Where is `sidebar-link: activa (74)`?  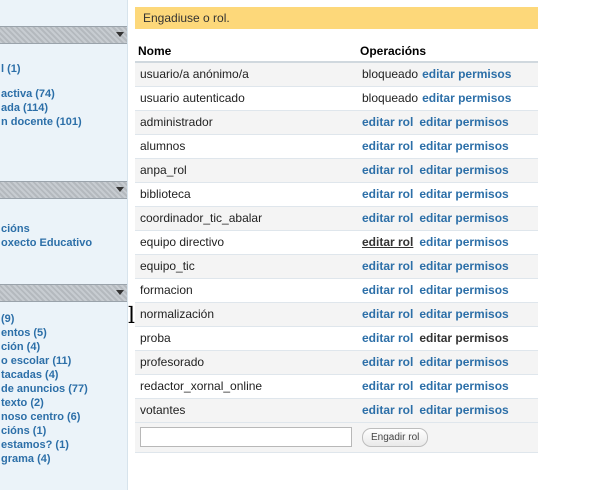
sidebar-link: activa (74) is located at coordinates (63, 94).